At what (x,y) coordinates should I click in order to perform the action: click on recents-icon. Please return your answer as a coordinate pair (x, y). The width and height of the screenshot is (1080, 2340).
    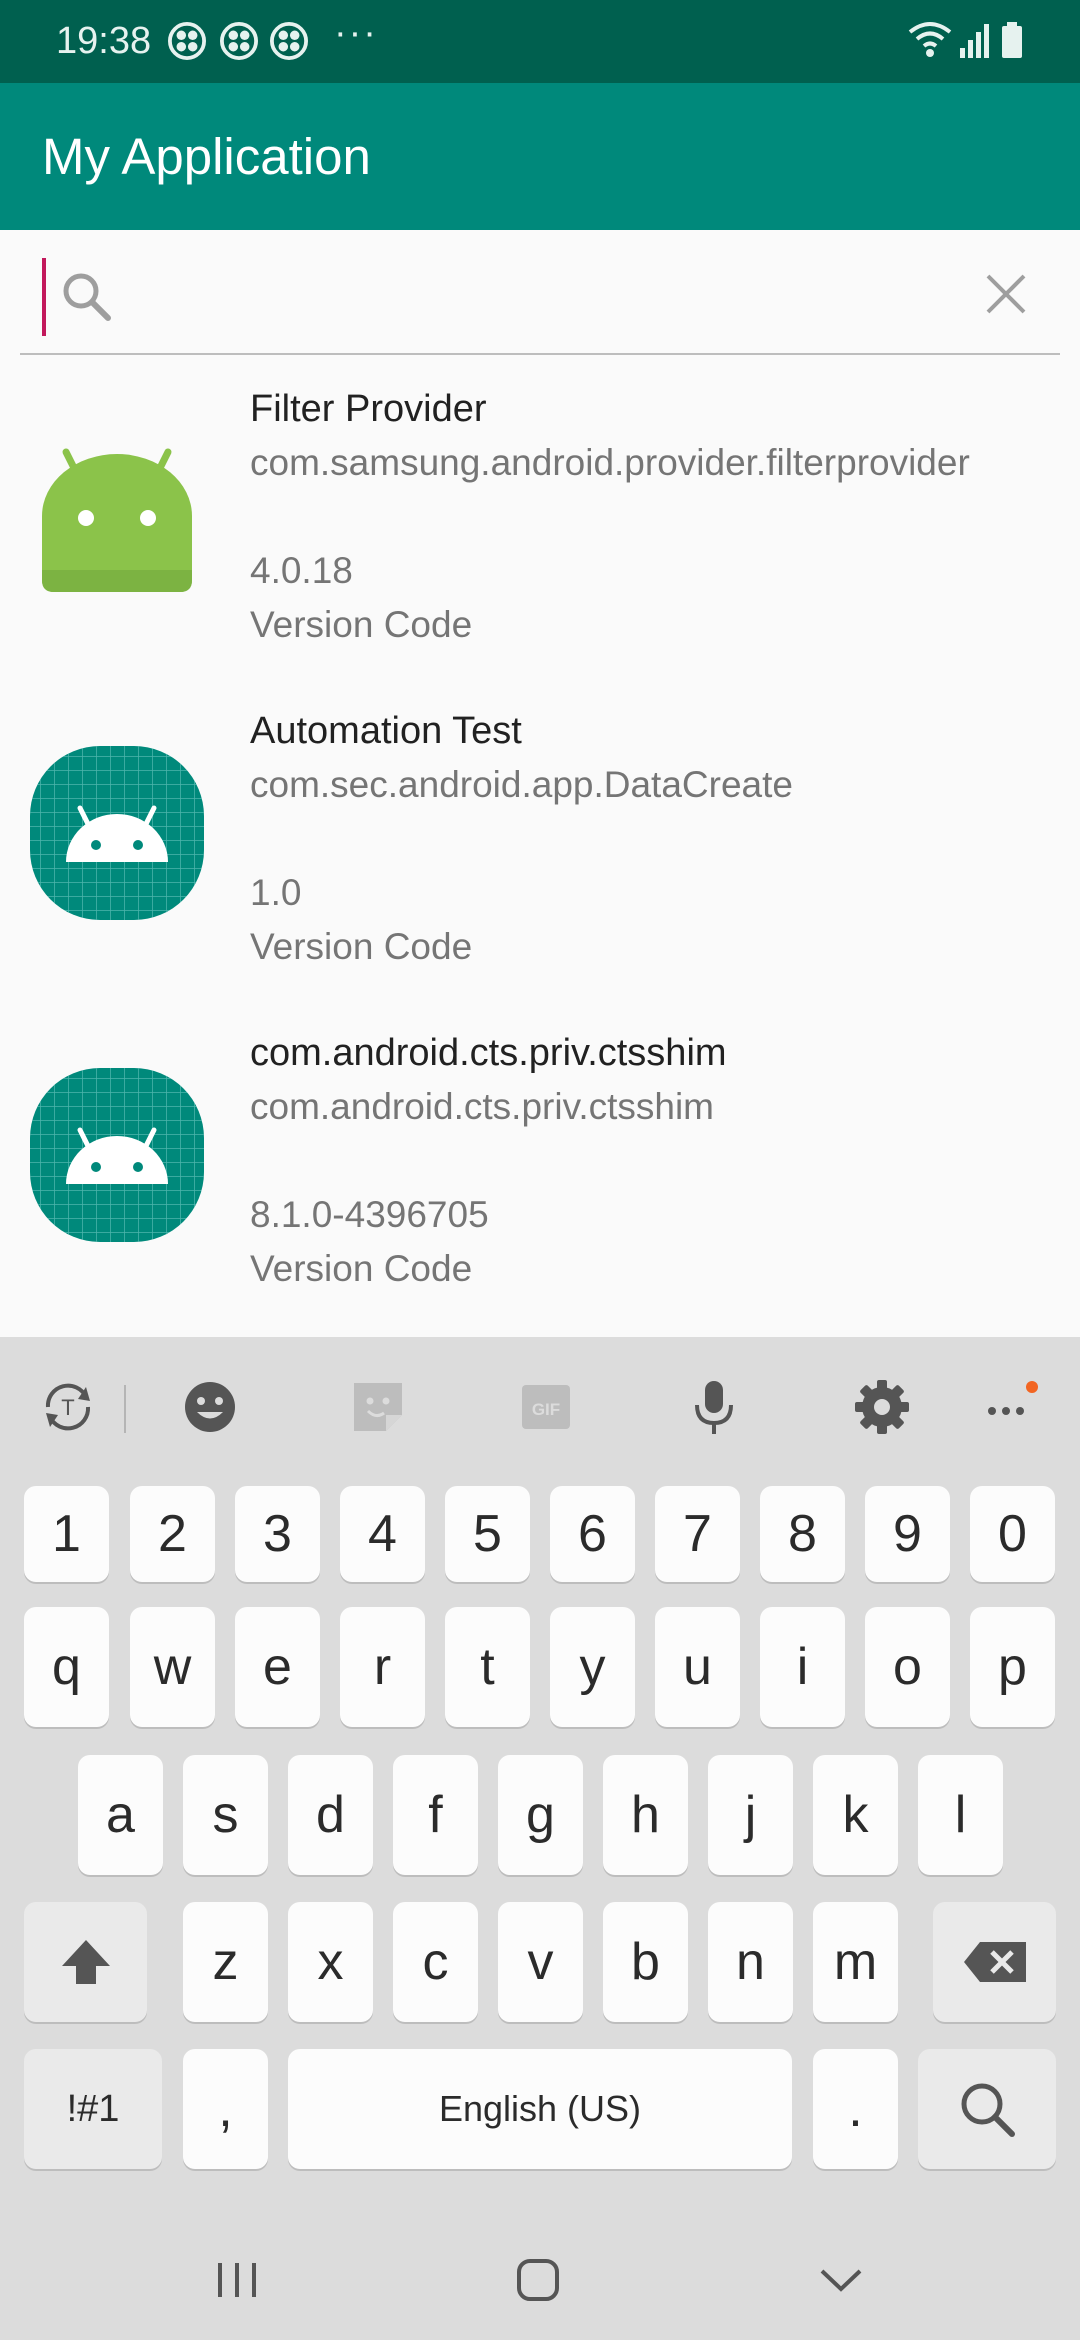
    Looking at the image, I should click on (237, 2280).